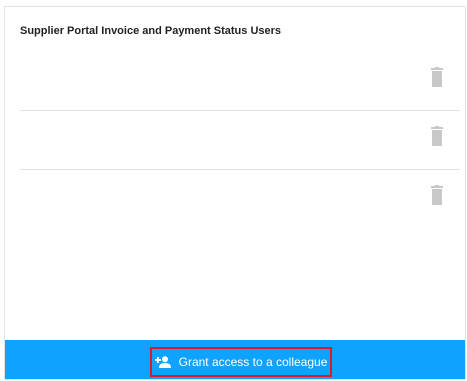 This screenshot has height=381, width=467. What do you see at coordinates (253, 362) in the screenshot?
I see `grant-access-label: Grant access to a colleague` at bounding box center [253, 362].